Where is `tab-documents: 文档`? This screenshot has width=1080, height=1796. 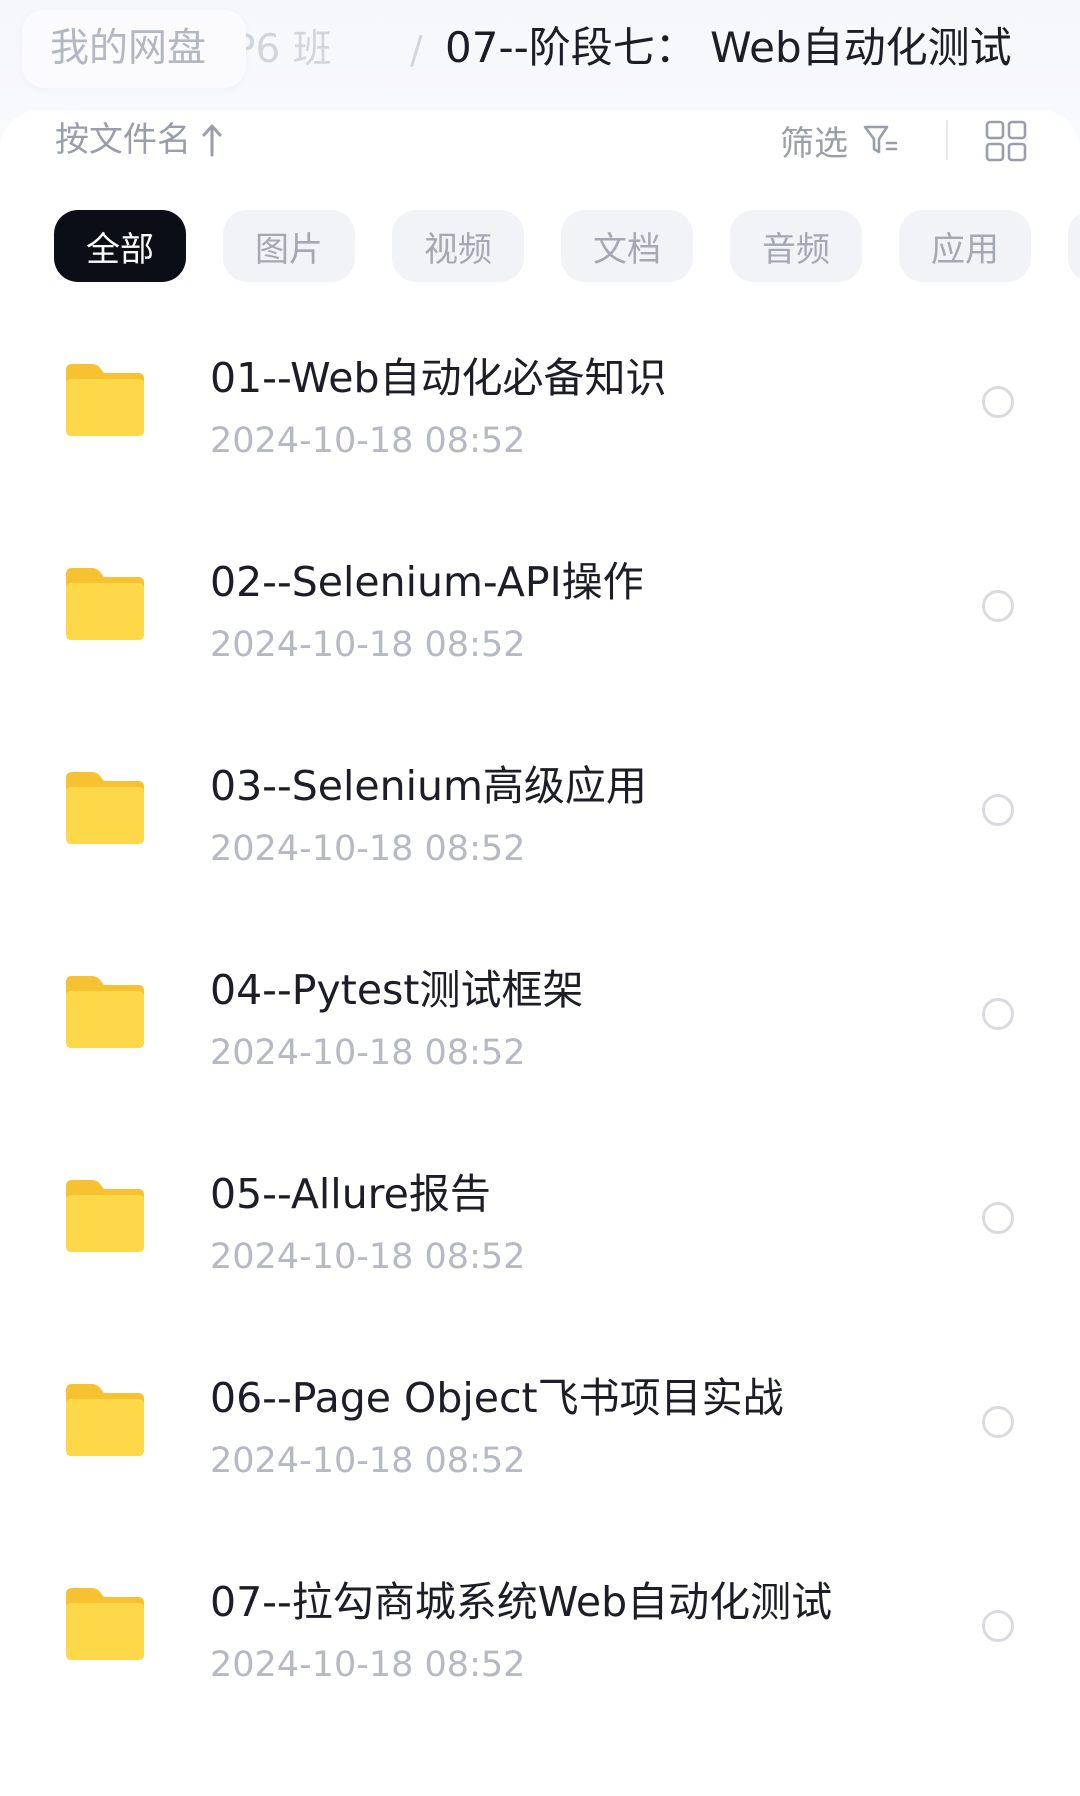
tab-documents: 文档 is located at coordinates (627, 246).